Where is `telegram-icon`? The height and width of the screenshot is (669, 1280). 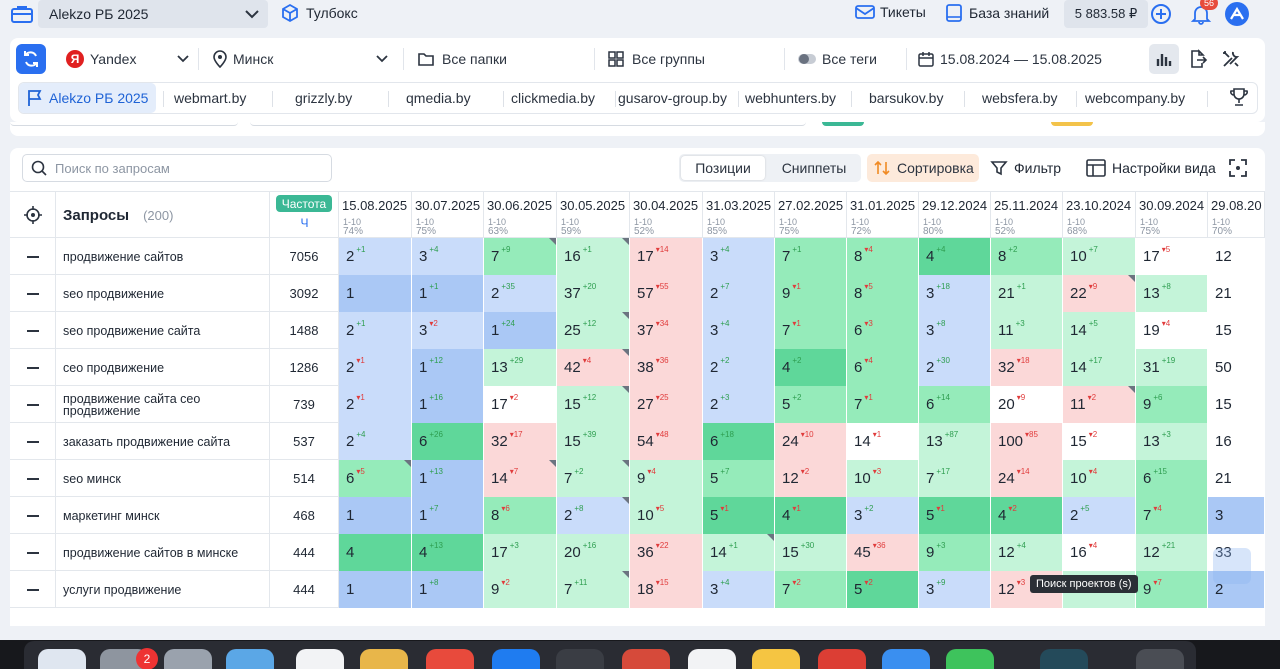
telegram-icon is located at coordinates (906, 659).